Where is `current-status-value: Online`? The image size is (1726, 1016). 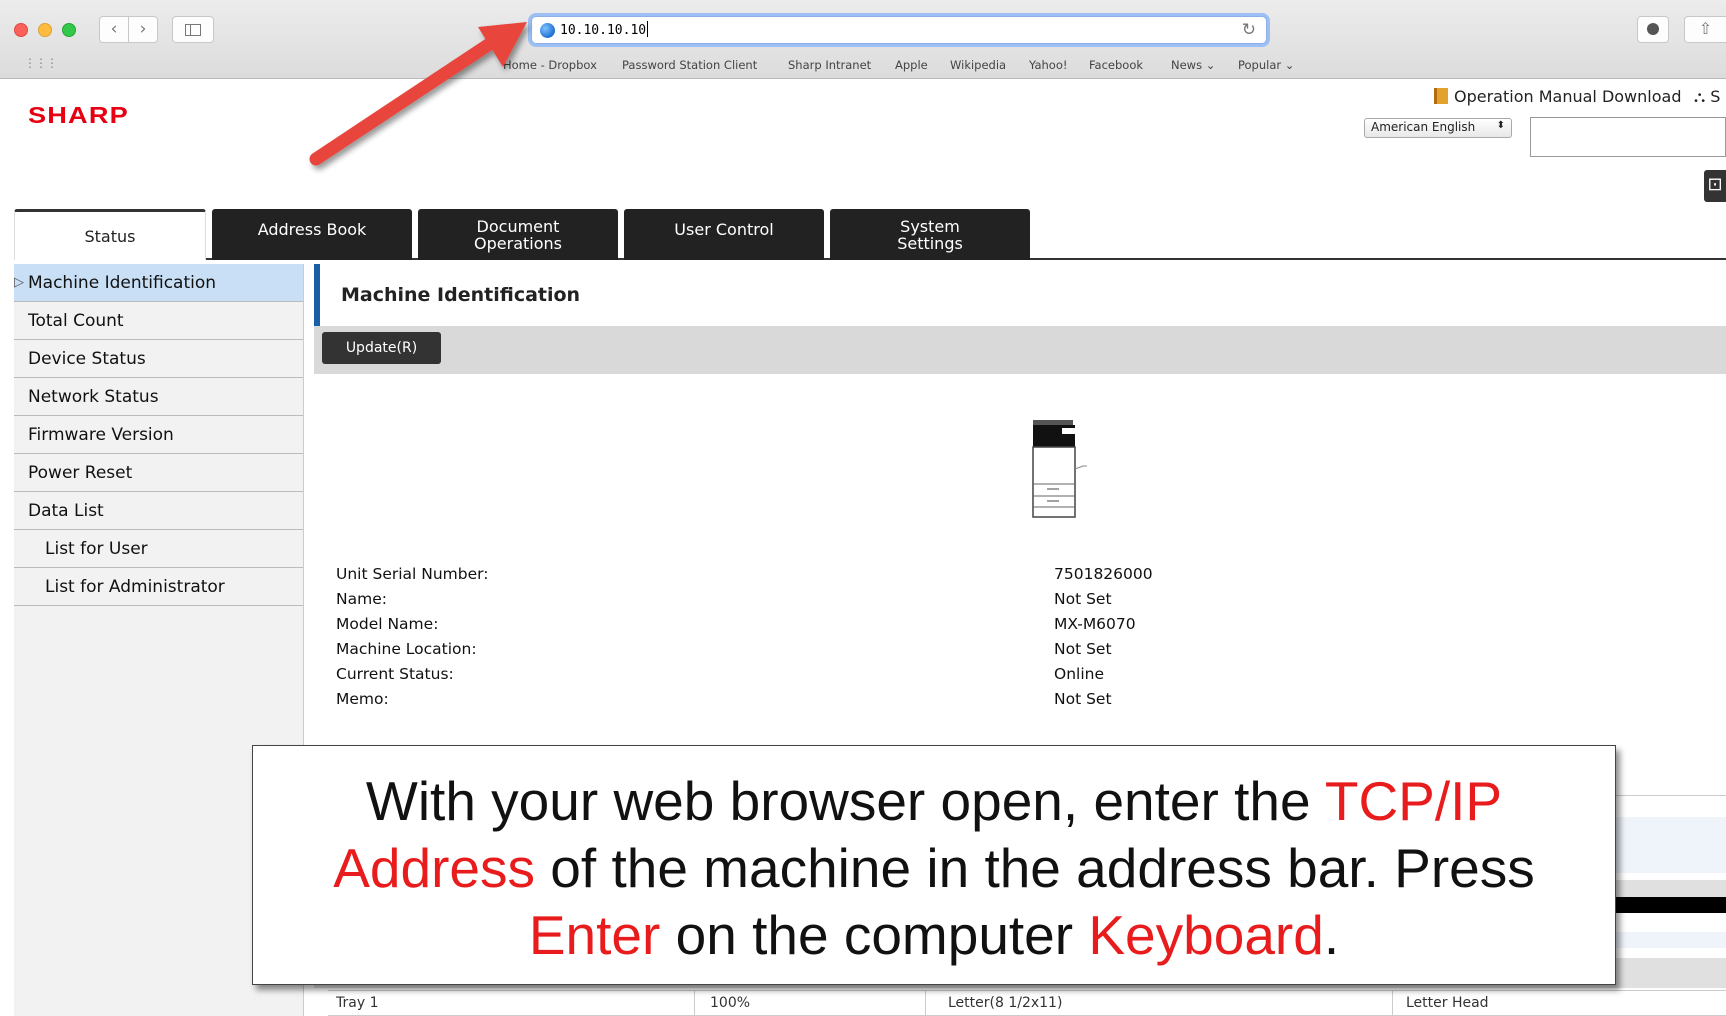
current-status-value: Online is located at coordinates (1079, 674).